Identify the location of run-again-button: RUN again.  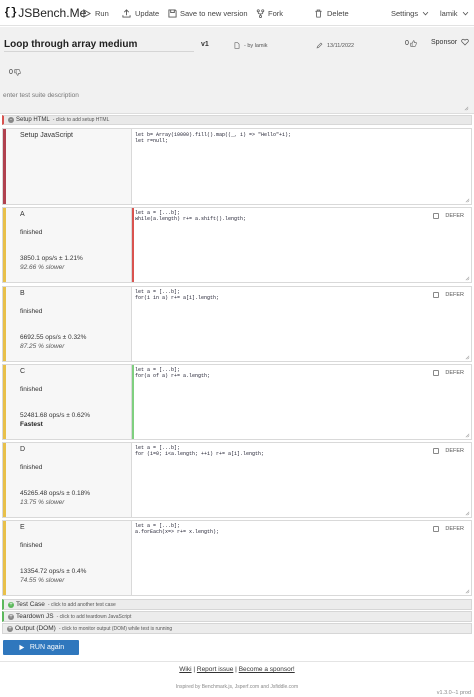
(41, 647).